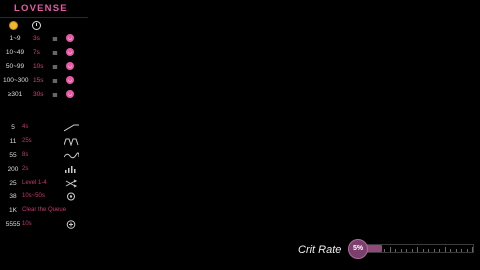  I want to click on command-detail: Level 1-4, so click(34, 183).